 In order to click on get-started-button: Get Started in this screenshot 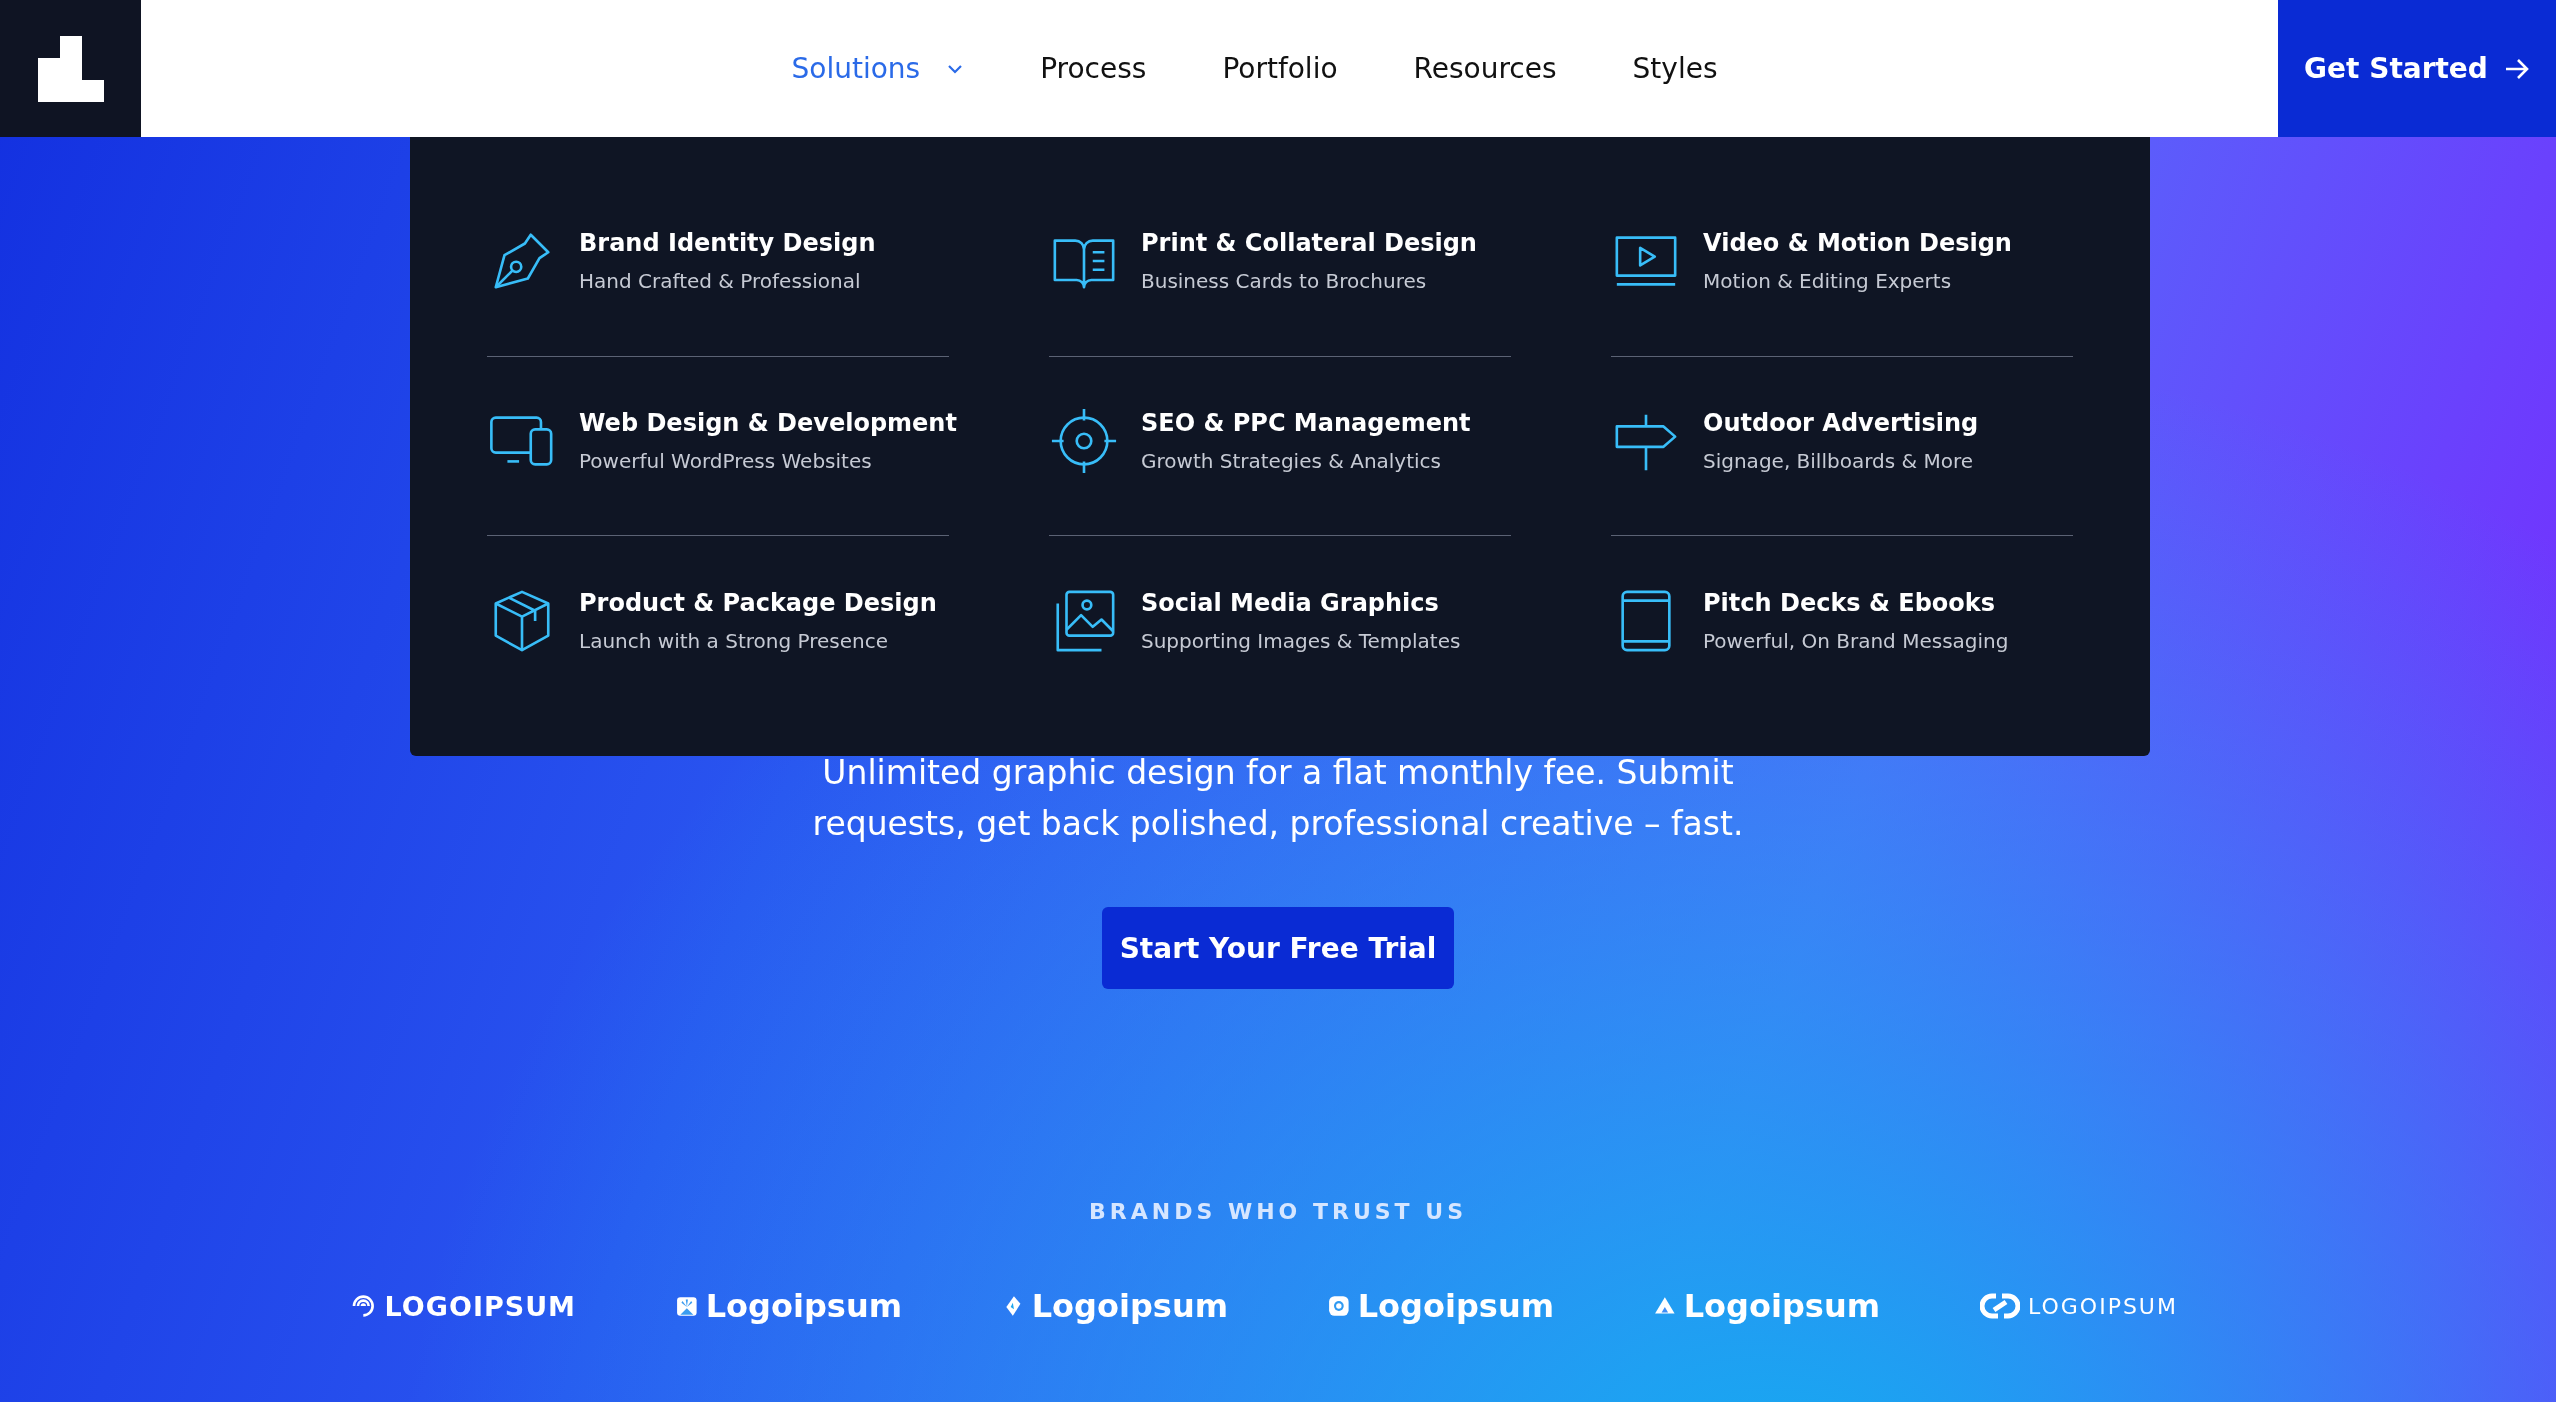, I will do `click(2417, 68)`.